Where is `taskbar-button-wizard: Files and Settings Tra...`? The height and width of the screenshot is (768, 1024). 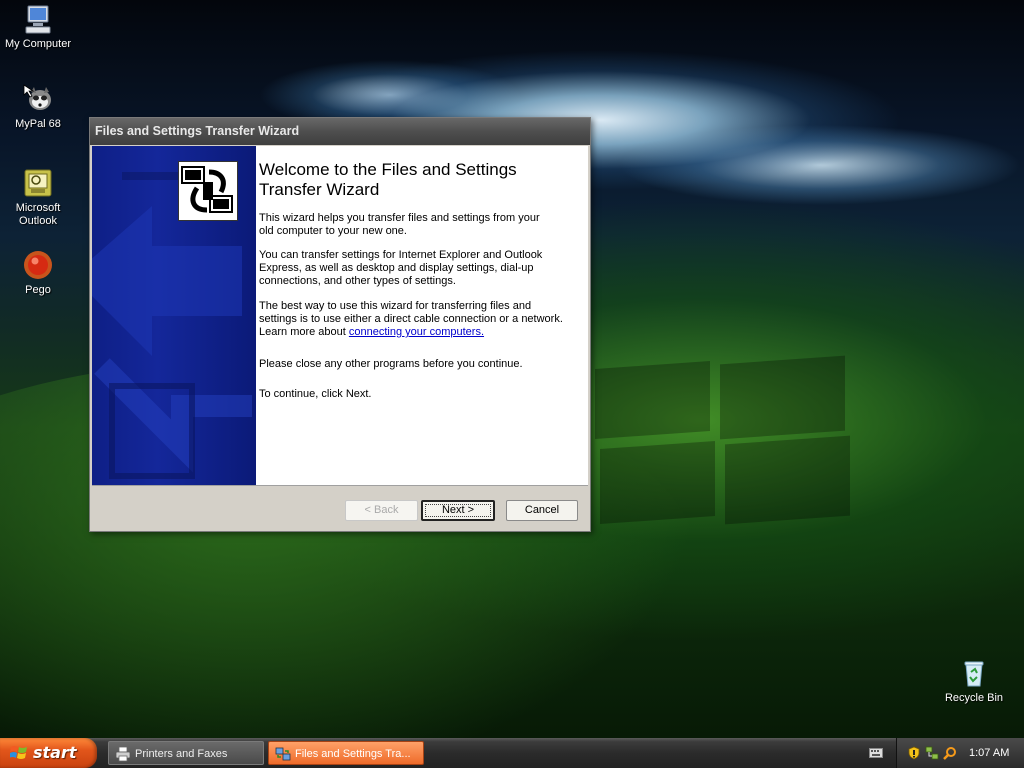 taskbar-button-wizard: Files and Settings Tra... is located at coordinates (346, 753).